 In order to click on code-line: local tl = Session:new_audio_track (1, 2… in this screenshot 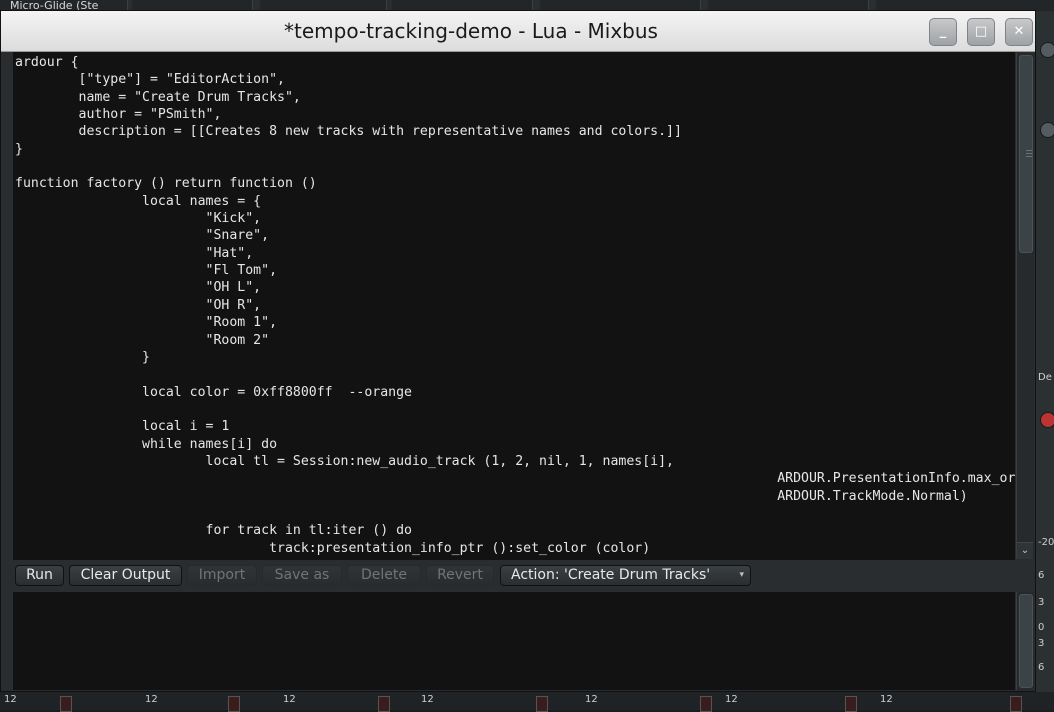, I will do `click(439, 461)`.